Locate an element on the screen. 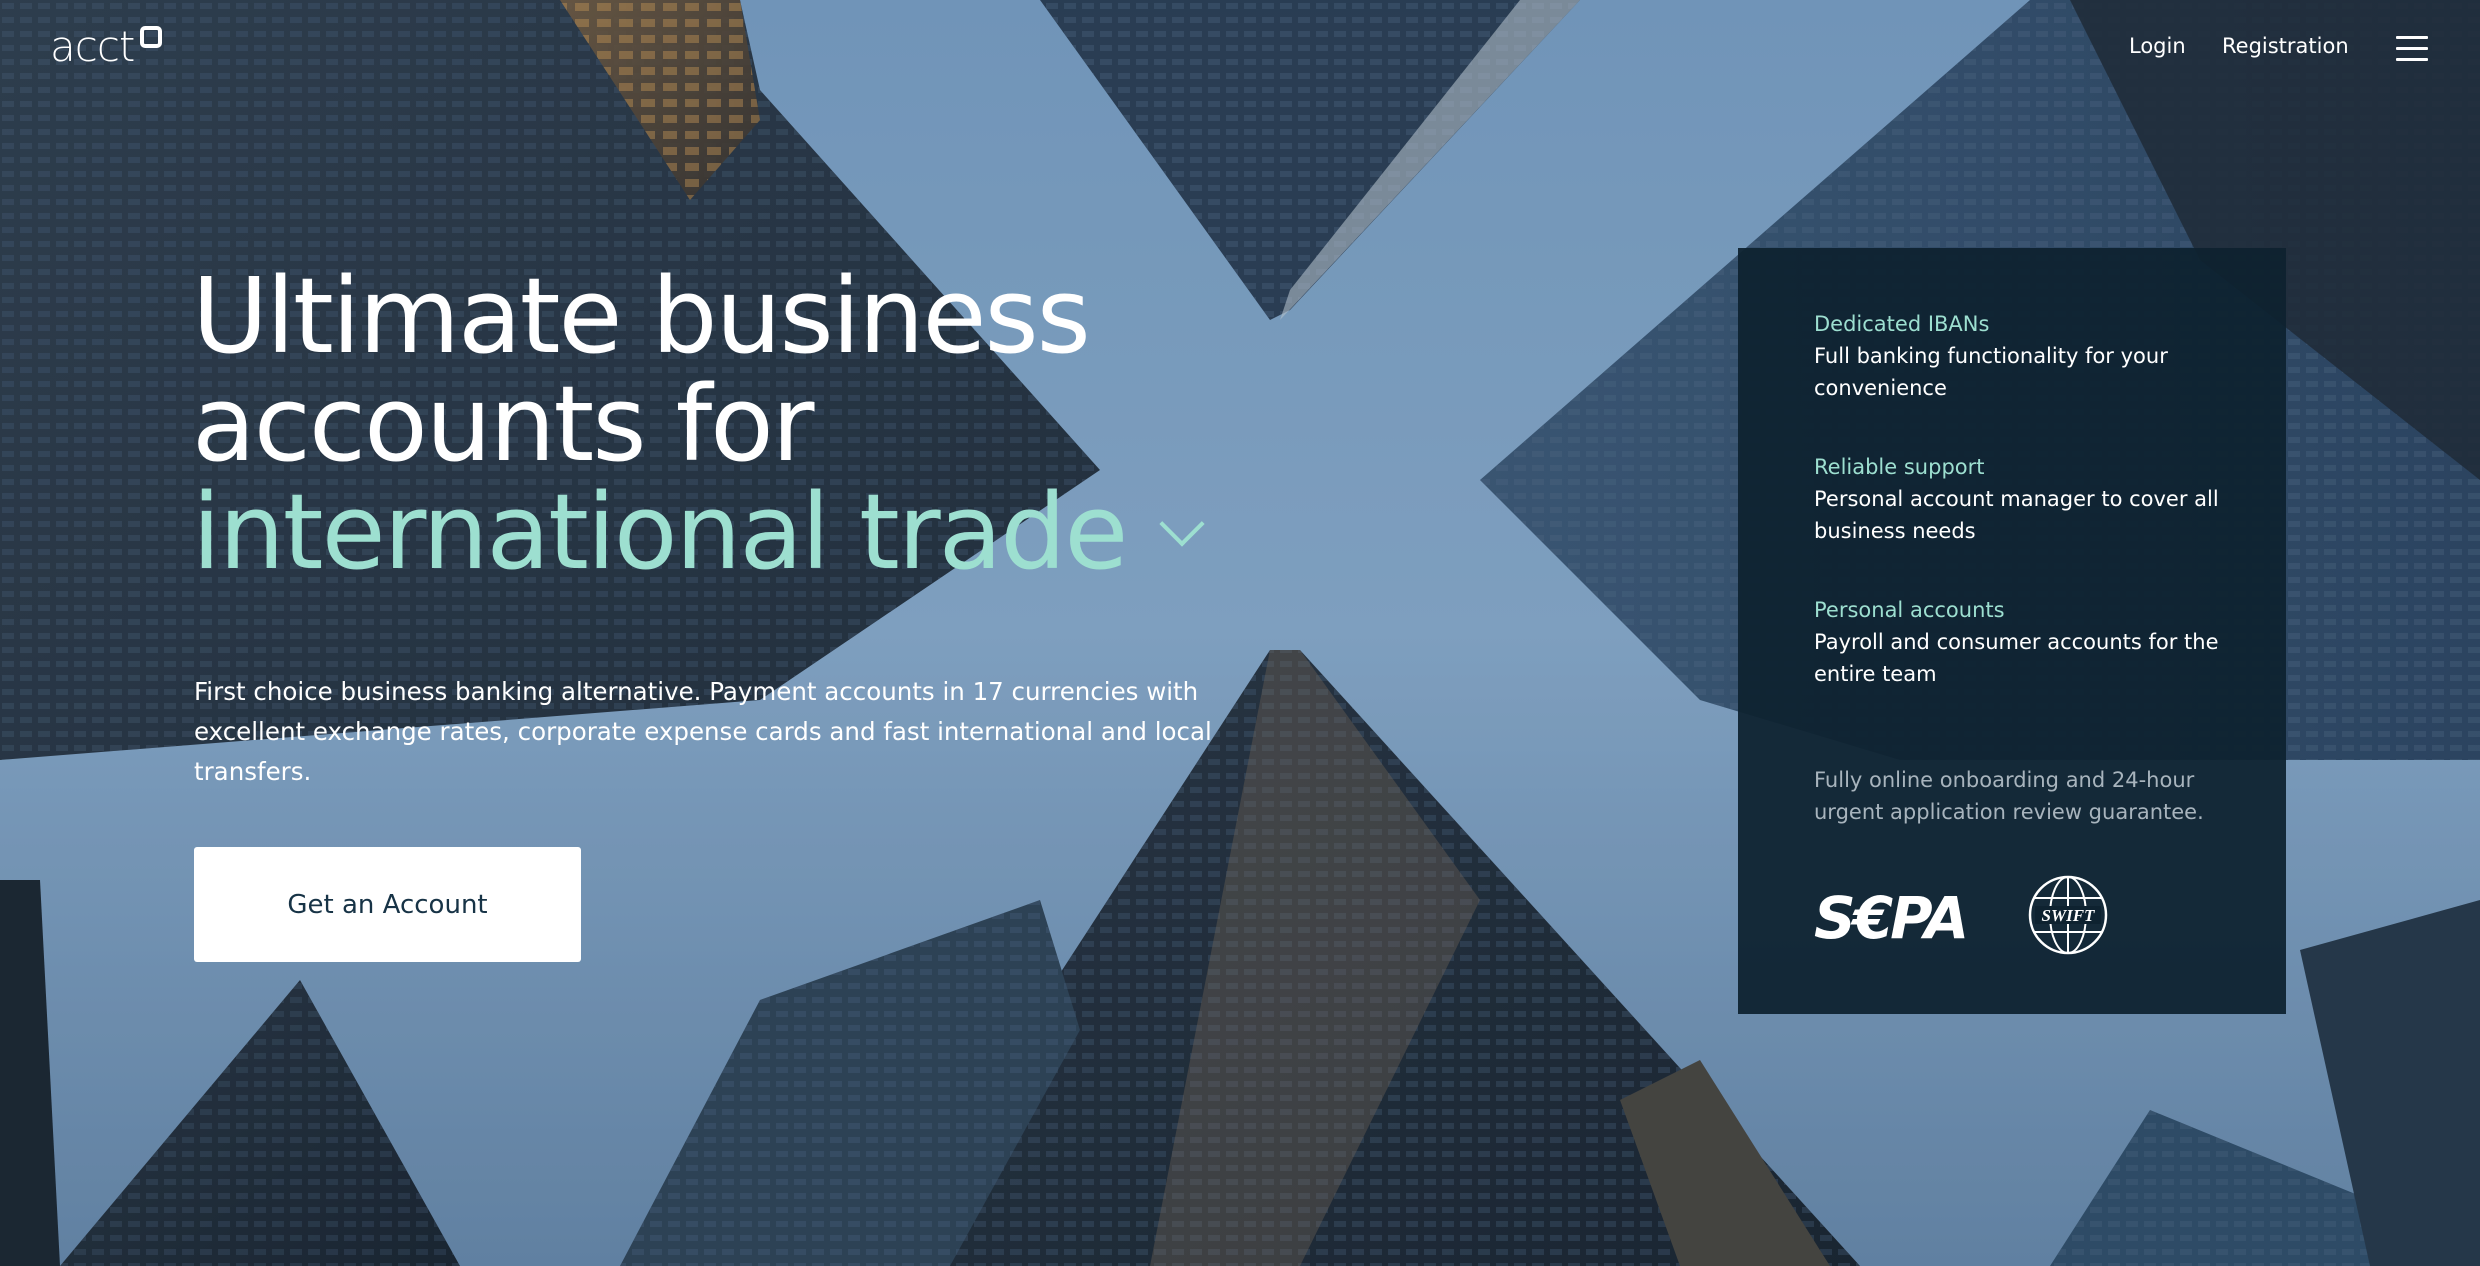  get-account-button: Get an Account is located at coordinates (387, 904).